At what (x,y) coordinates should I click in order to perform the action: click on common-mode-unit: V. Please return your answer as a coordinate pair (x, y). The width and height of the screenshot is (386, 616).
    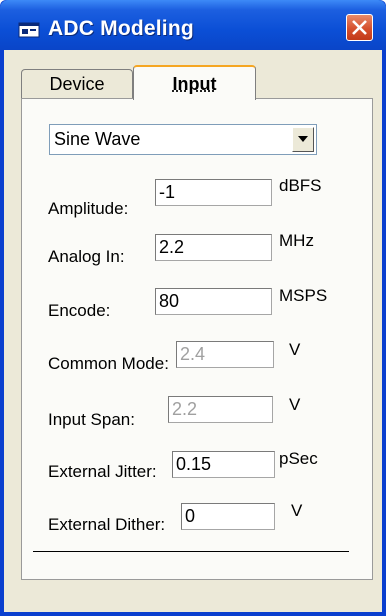
    Looking at the image, I should click on (295, 349).